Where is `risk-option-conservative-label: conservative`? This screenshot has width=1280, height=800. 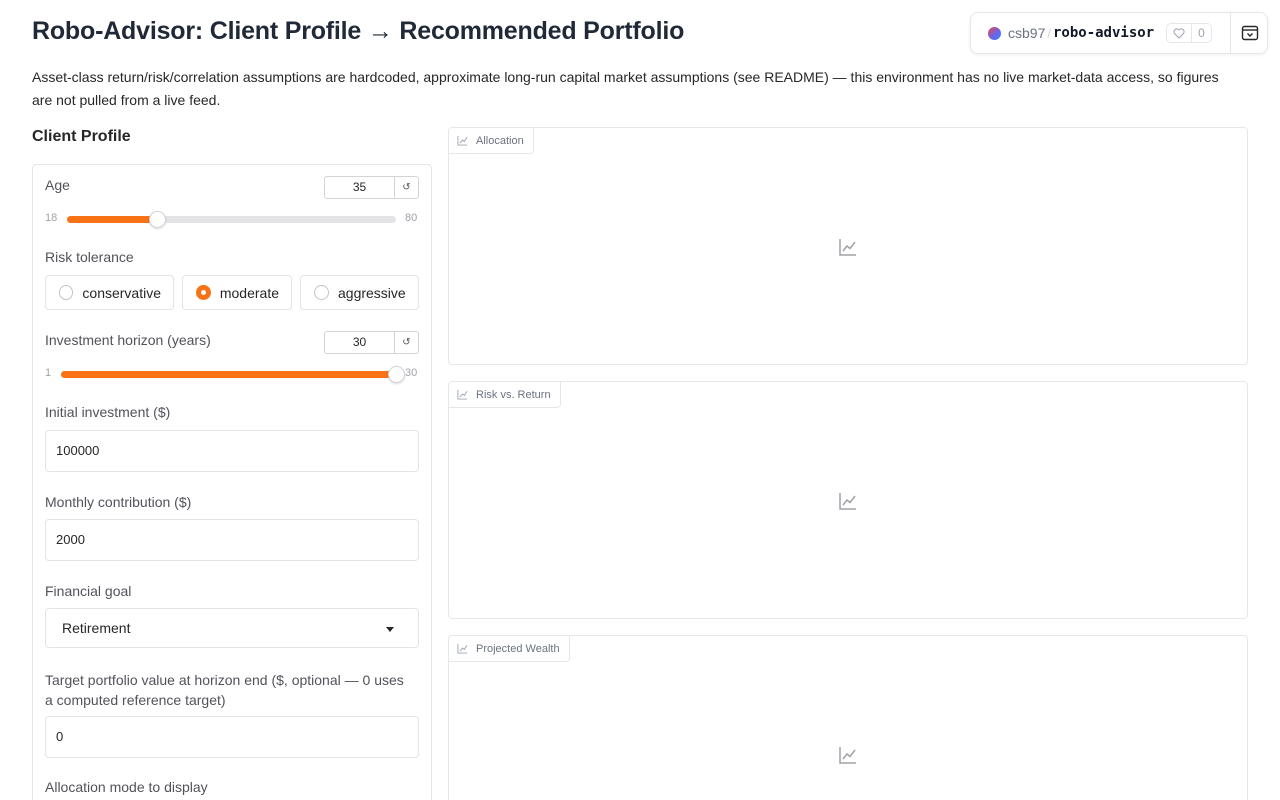
risk-option-conservative-label: conservative is located at coordinates (121, 292).